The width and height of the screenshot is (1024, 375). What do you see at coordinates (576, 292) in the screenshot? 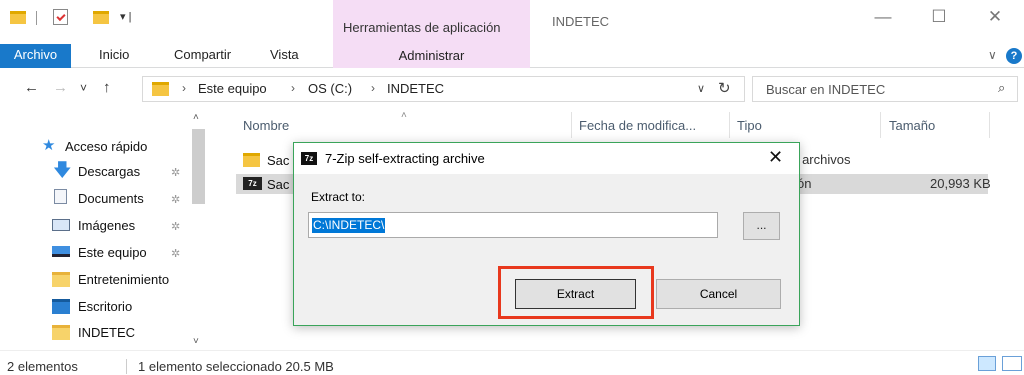
I see `highlight-box` at bounding box center [576, 292].